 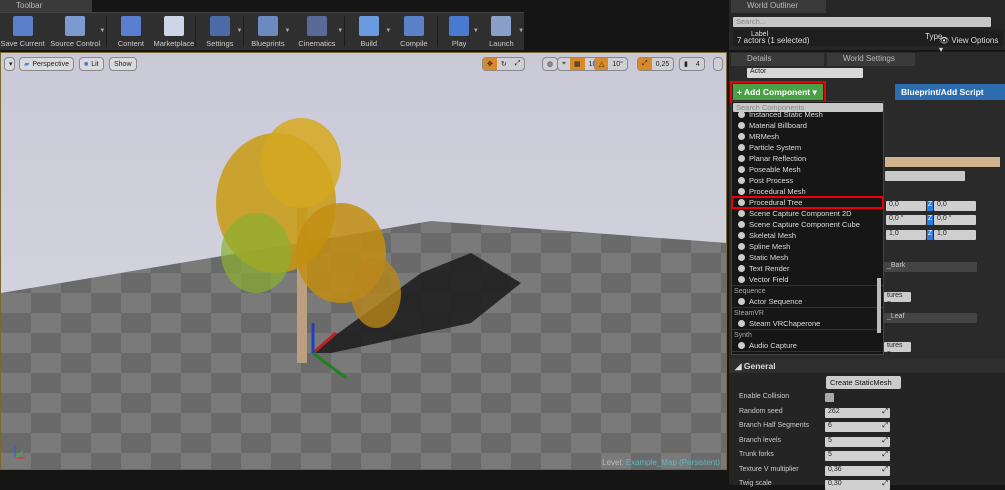 What do you see at coordinates (718, 64) in the screenshot?
I see `maximize-viewport-button` at bounding box center [718, 64].